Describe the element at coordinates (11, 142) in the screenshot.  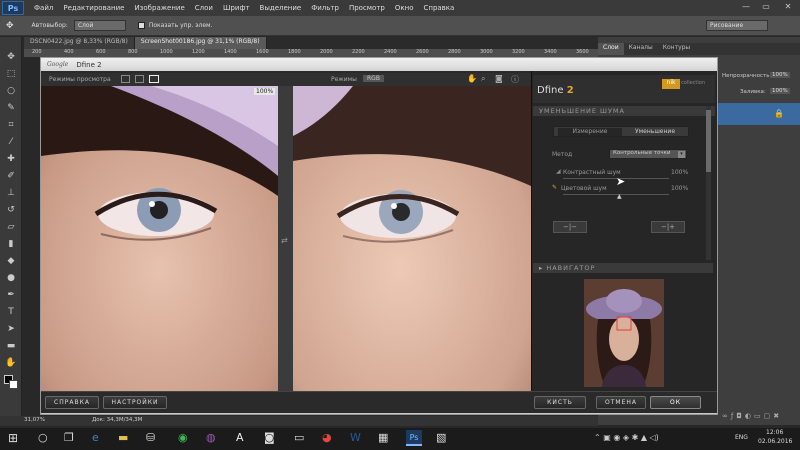
I see `eyedropper-icon: ⁄` at that location.